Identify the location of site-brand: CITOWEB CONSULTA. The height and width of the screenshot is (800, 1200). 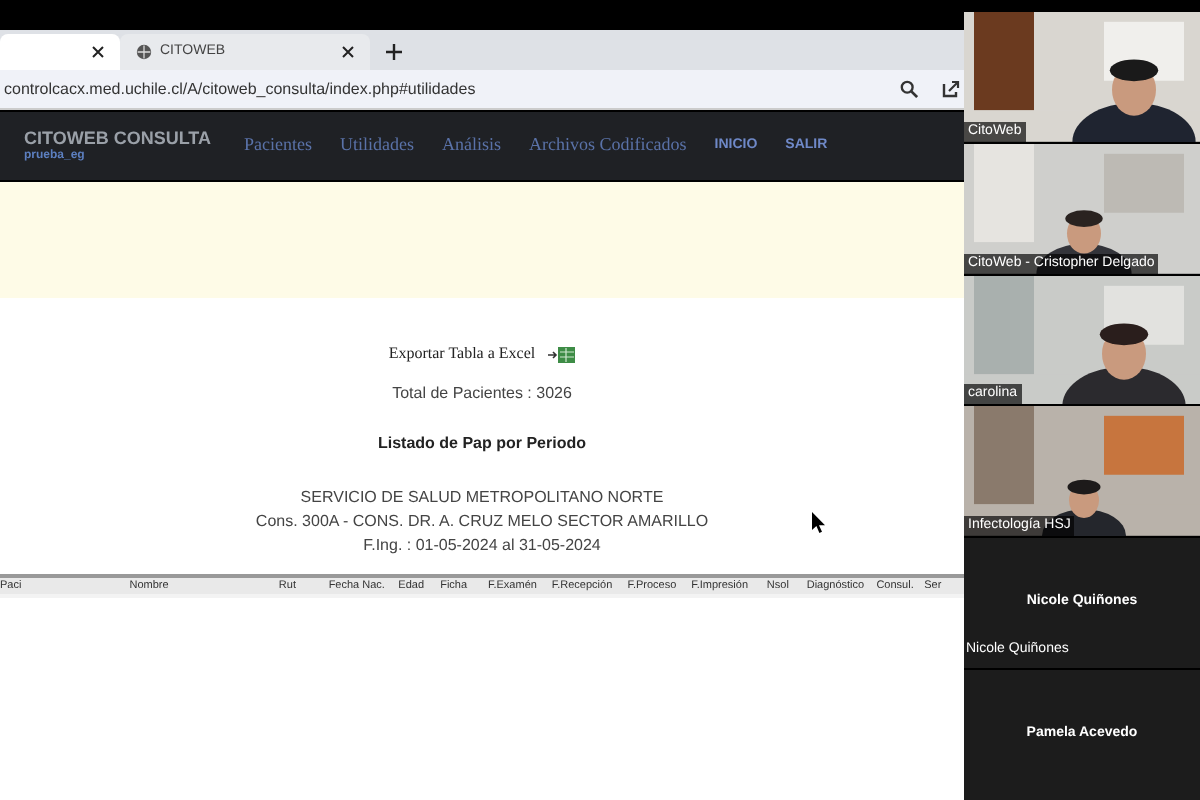
(118, 137).